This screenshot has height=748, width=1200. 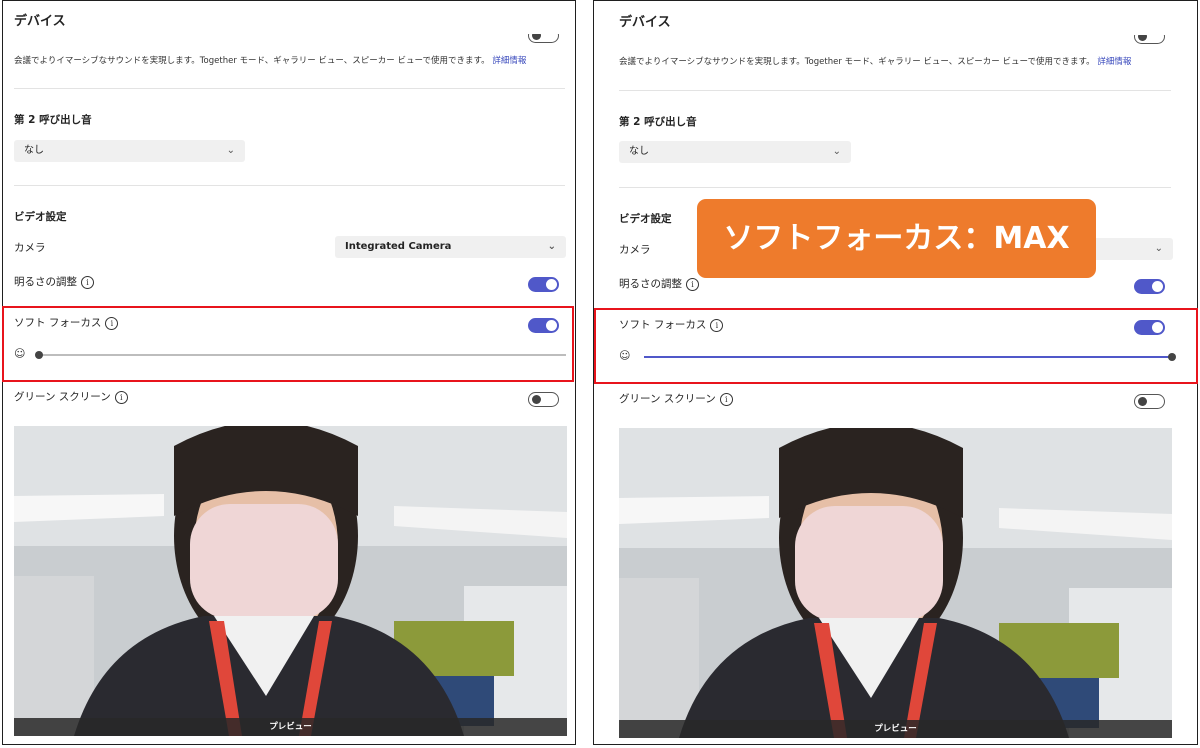 What do you see at coordinates (1132, 249) in the screenshot?
I see `camera-dropdown: ⌄` at bounding box center [1132, 249].